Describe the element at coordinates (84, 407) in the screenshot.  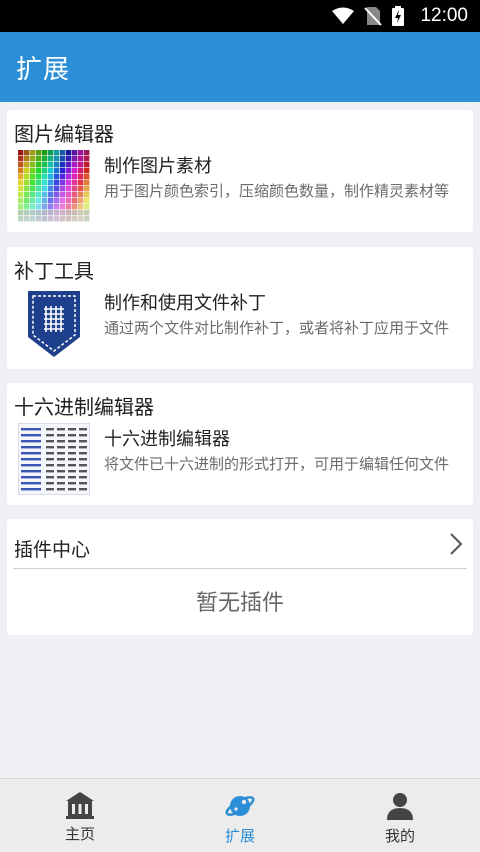
I see `hex-editor-section-title: 十六进制编辑器` at that location.